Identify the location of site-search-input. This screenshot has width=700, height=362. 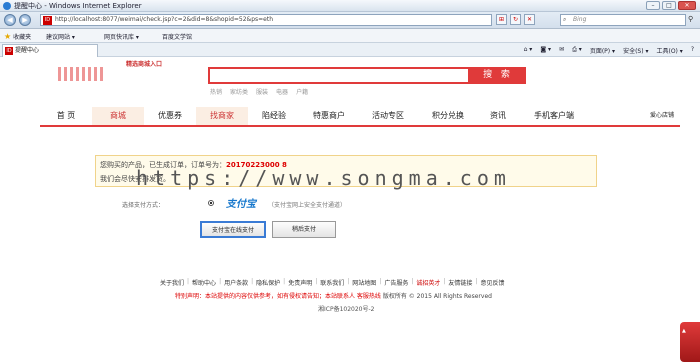
(339, 75).